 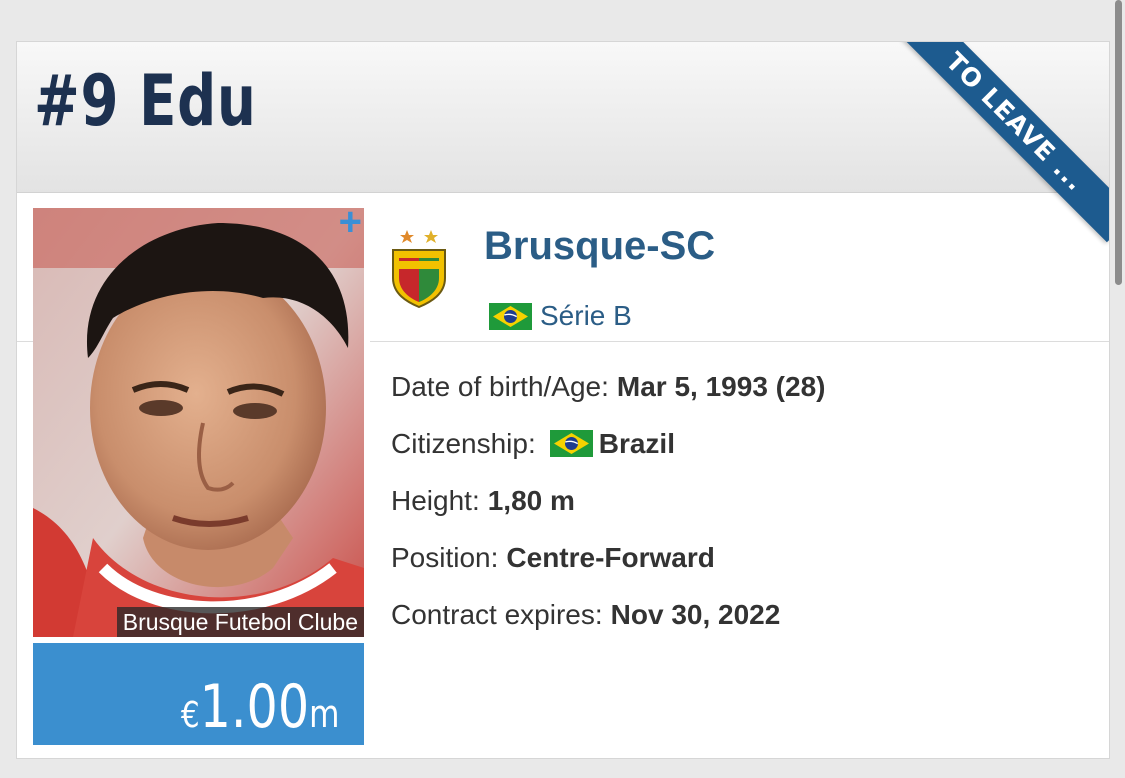 I want to click on detail-row-position: Position: Centre-Forward, so click(x=608, y=557).